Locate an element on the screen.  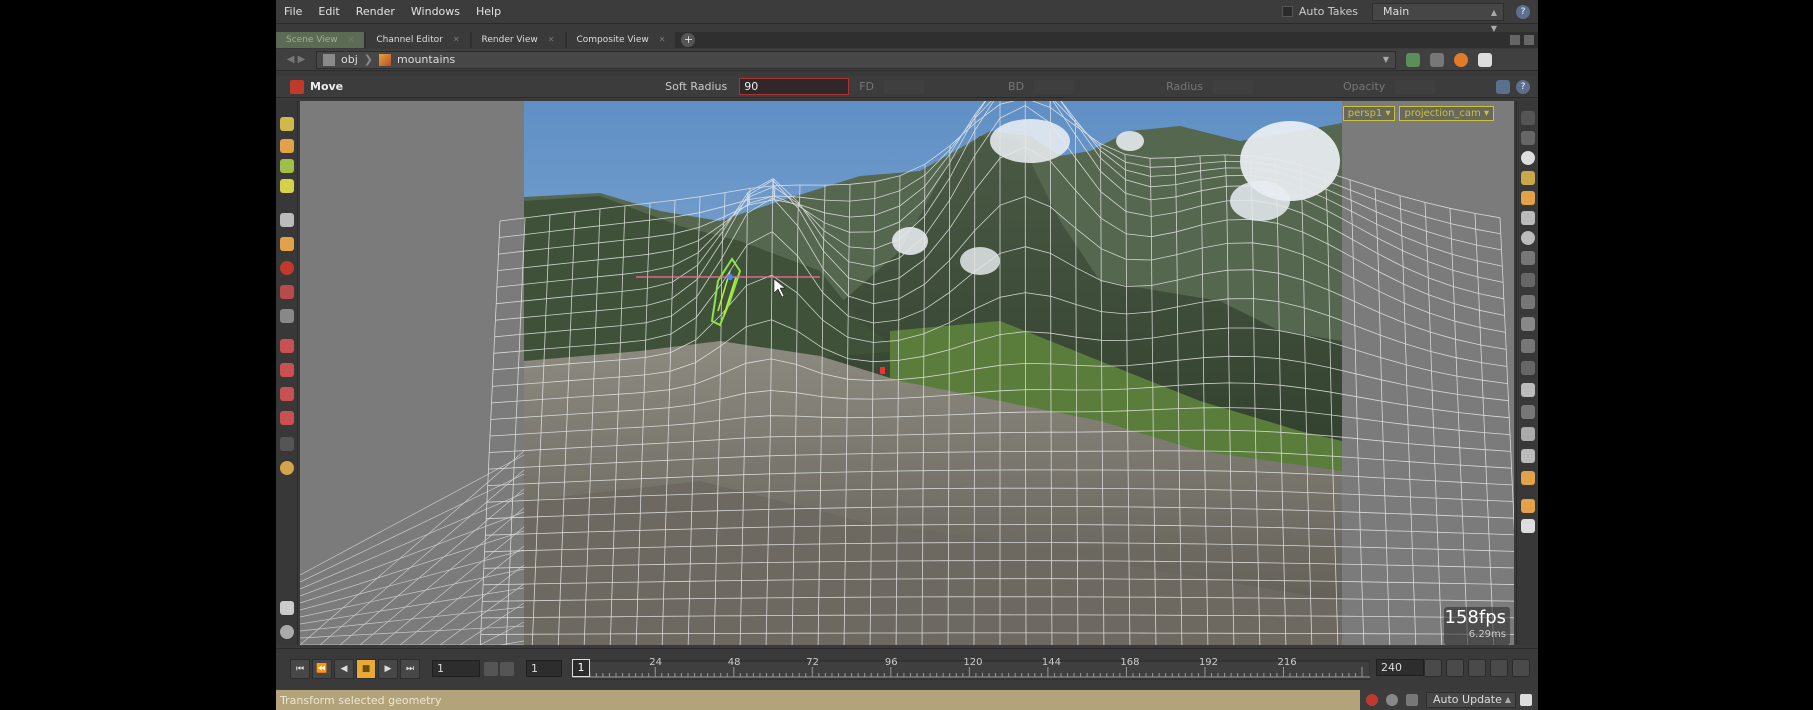
radius-field is located at coordinates (1232, 86).